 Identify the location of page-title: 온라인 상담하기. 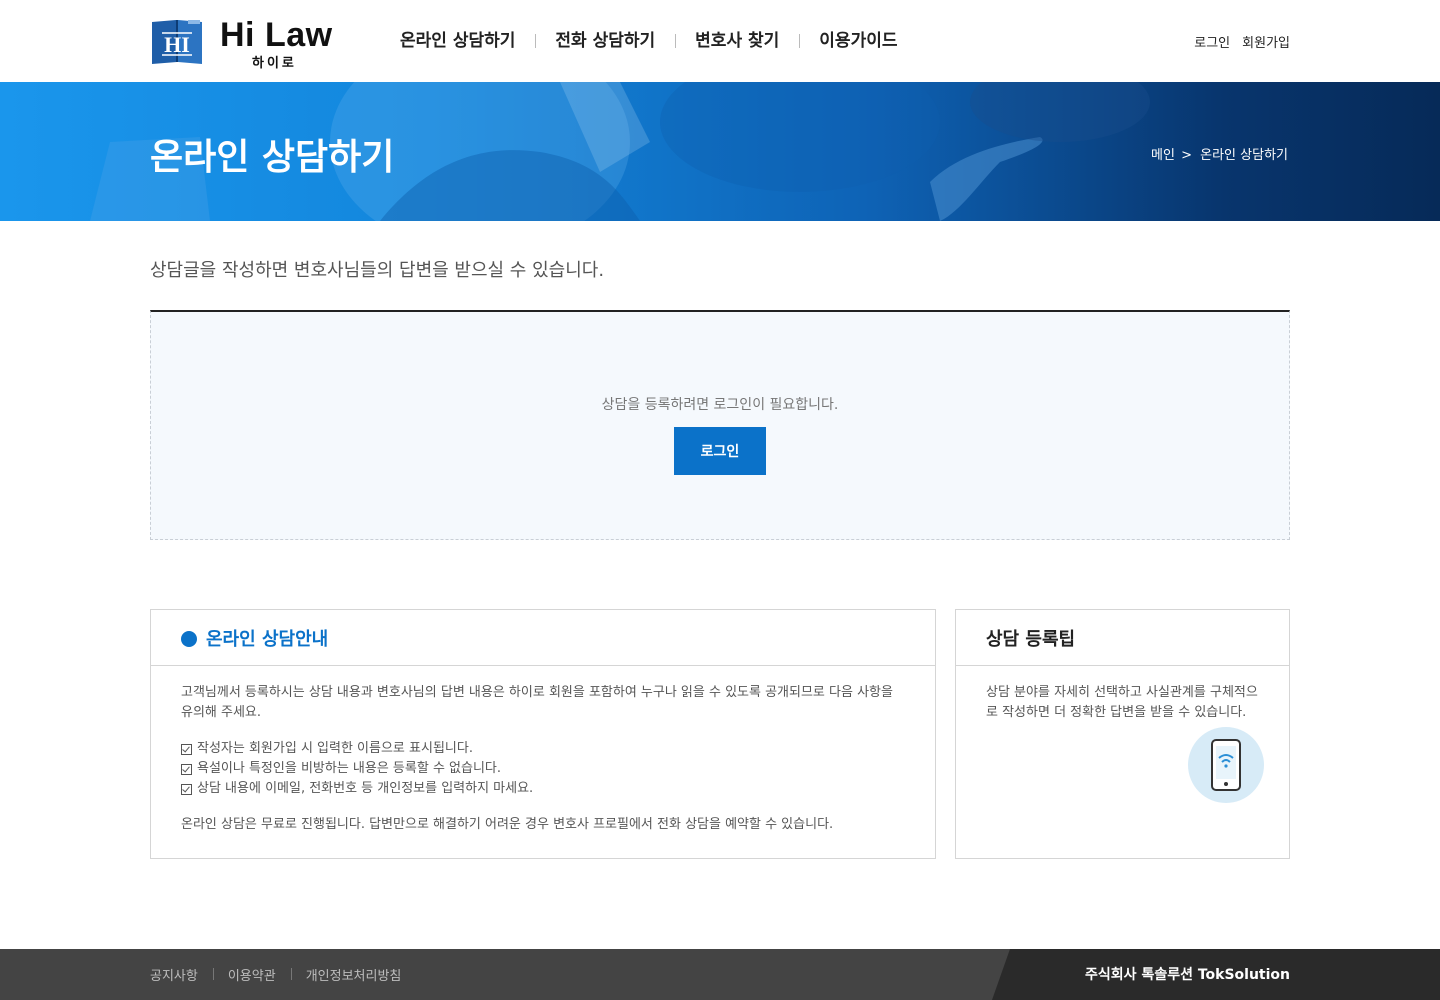
(272, 157).